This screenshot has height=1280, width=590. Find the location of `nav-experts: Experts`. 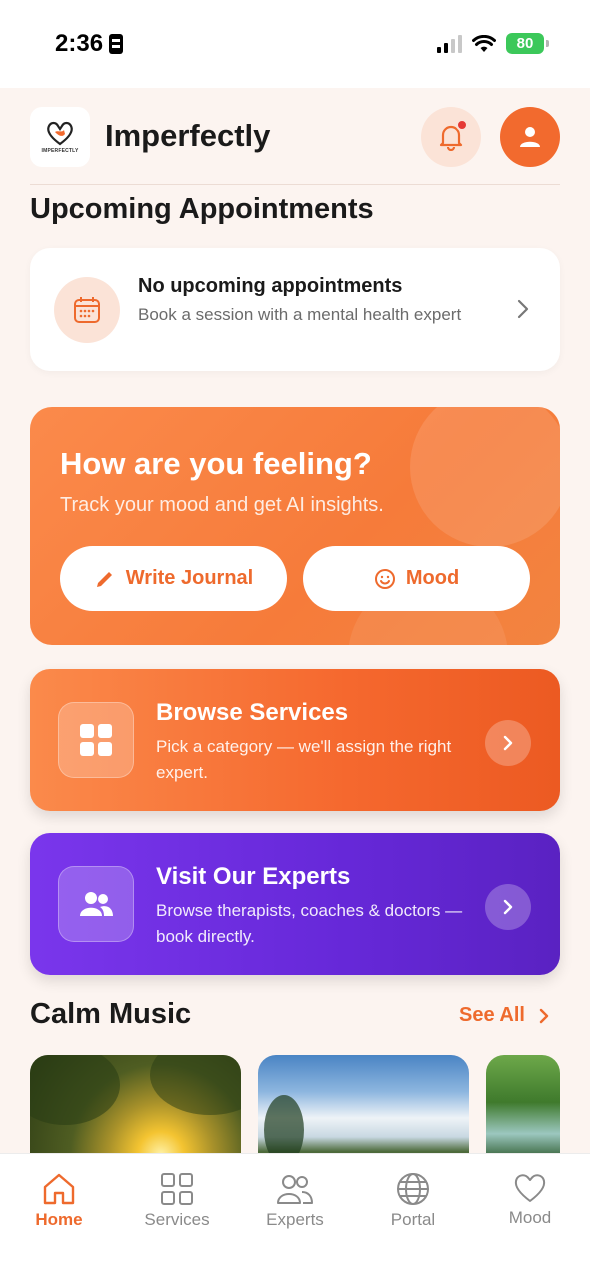

nav-experts: Experts is located at coordinates (295, 1201).